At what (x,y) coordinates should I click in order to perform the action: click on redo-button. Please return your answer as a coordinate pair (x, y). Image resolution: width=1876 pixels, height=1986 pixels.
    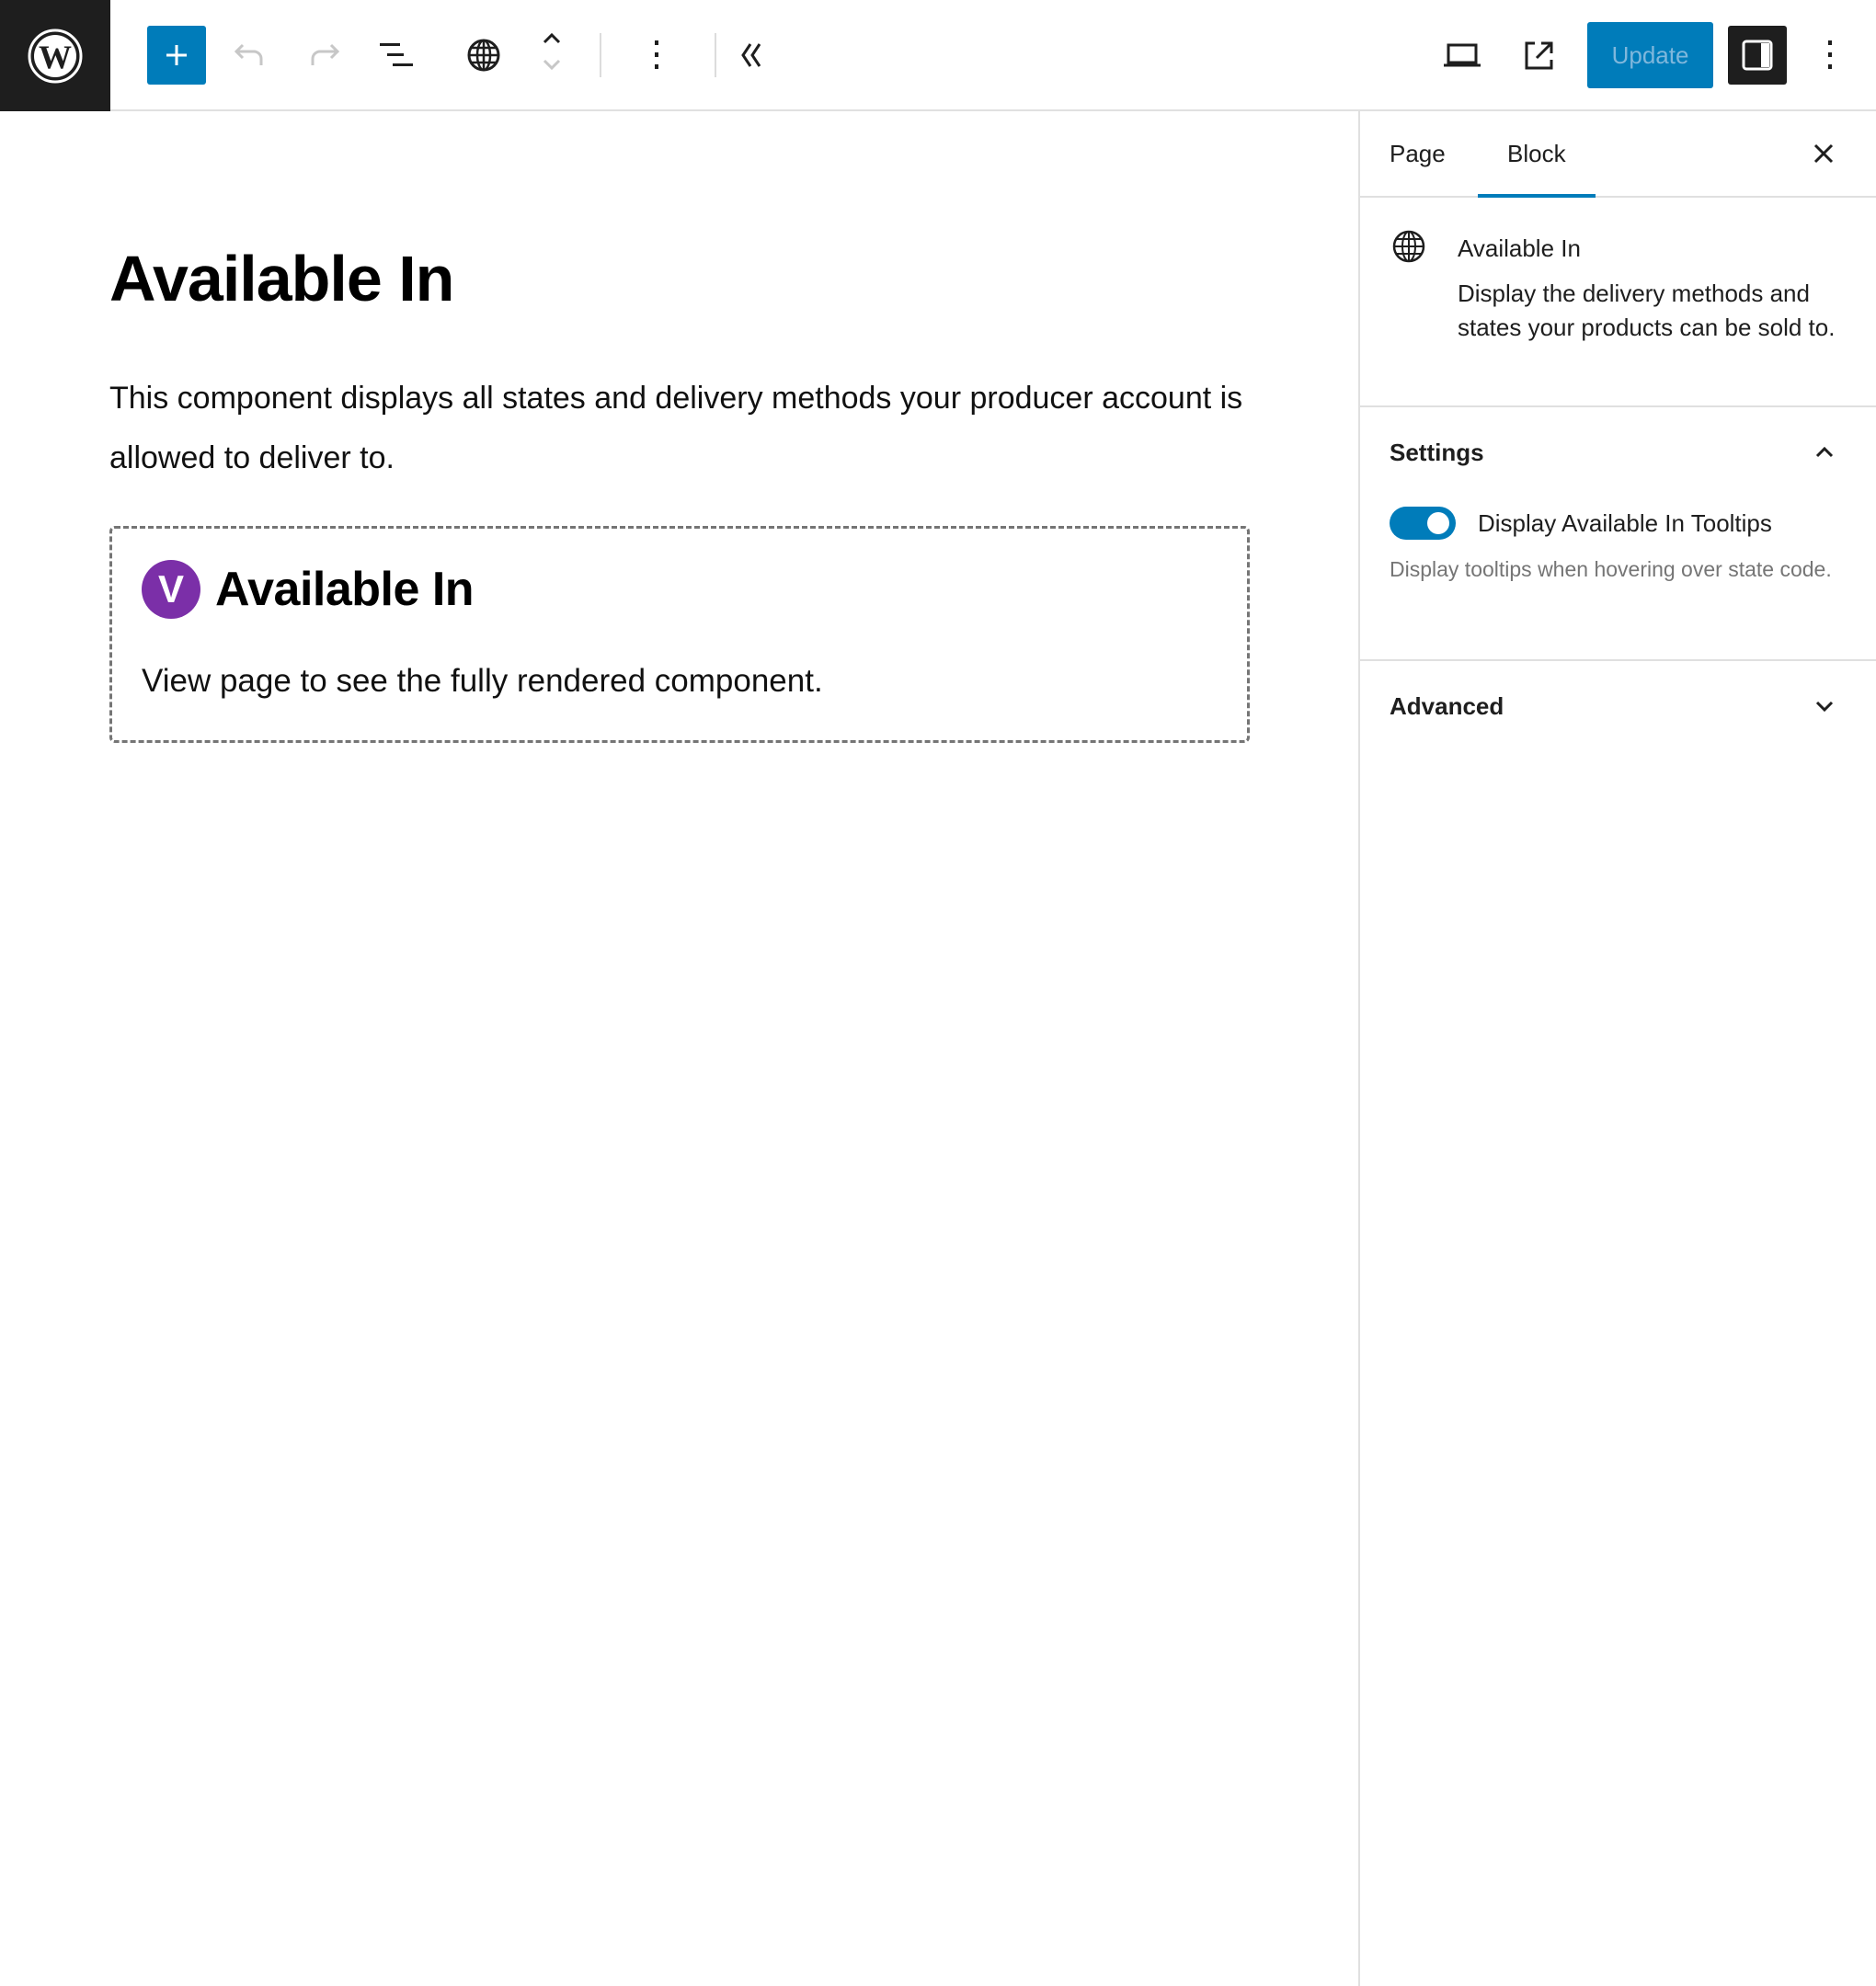
    Looking at the image, I should click on (323, 55).